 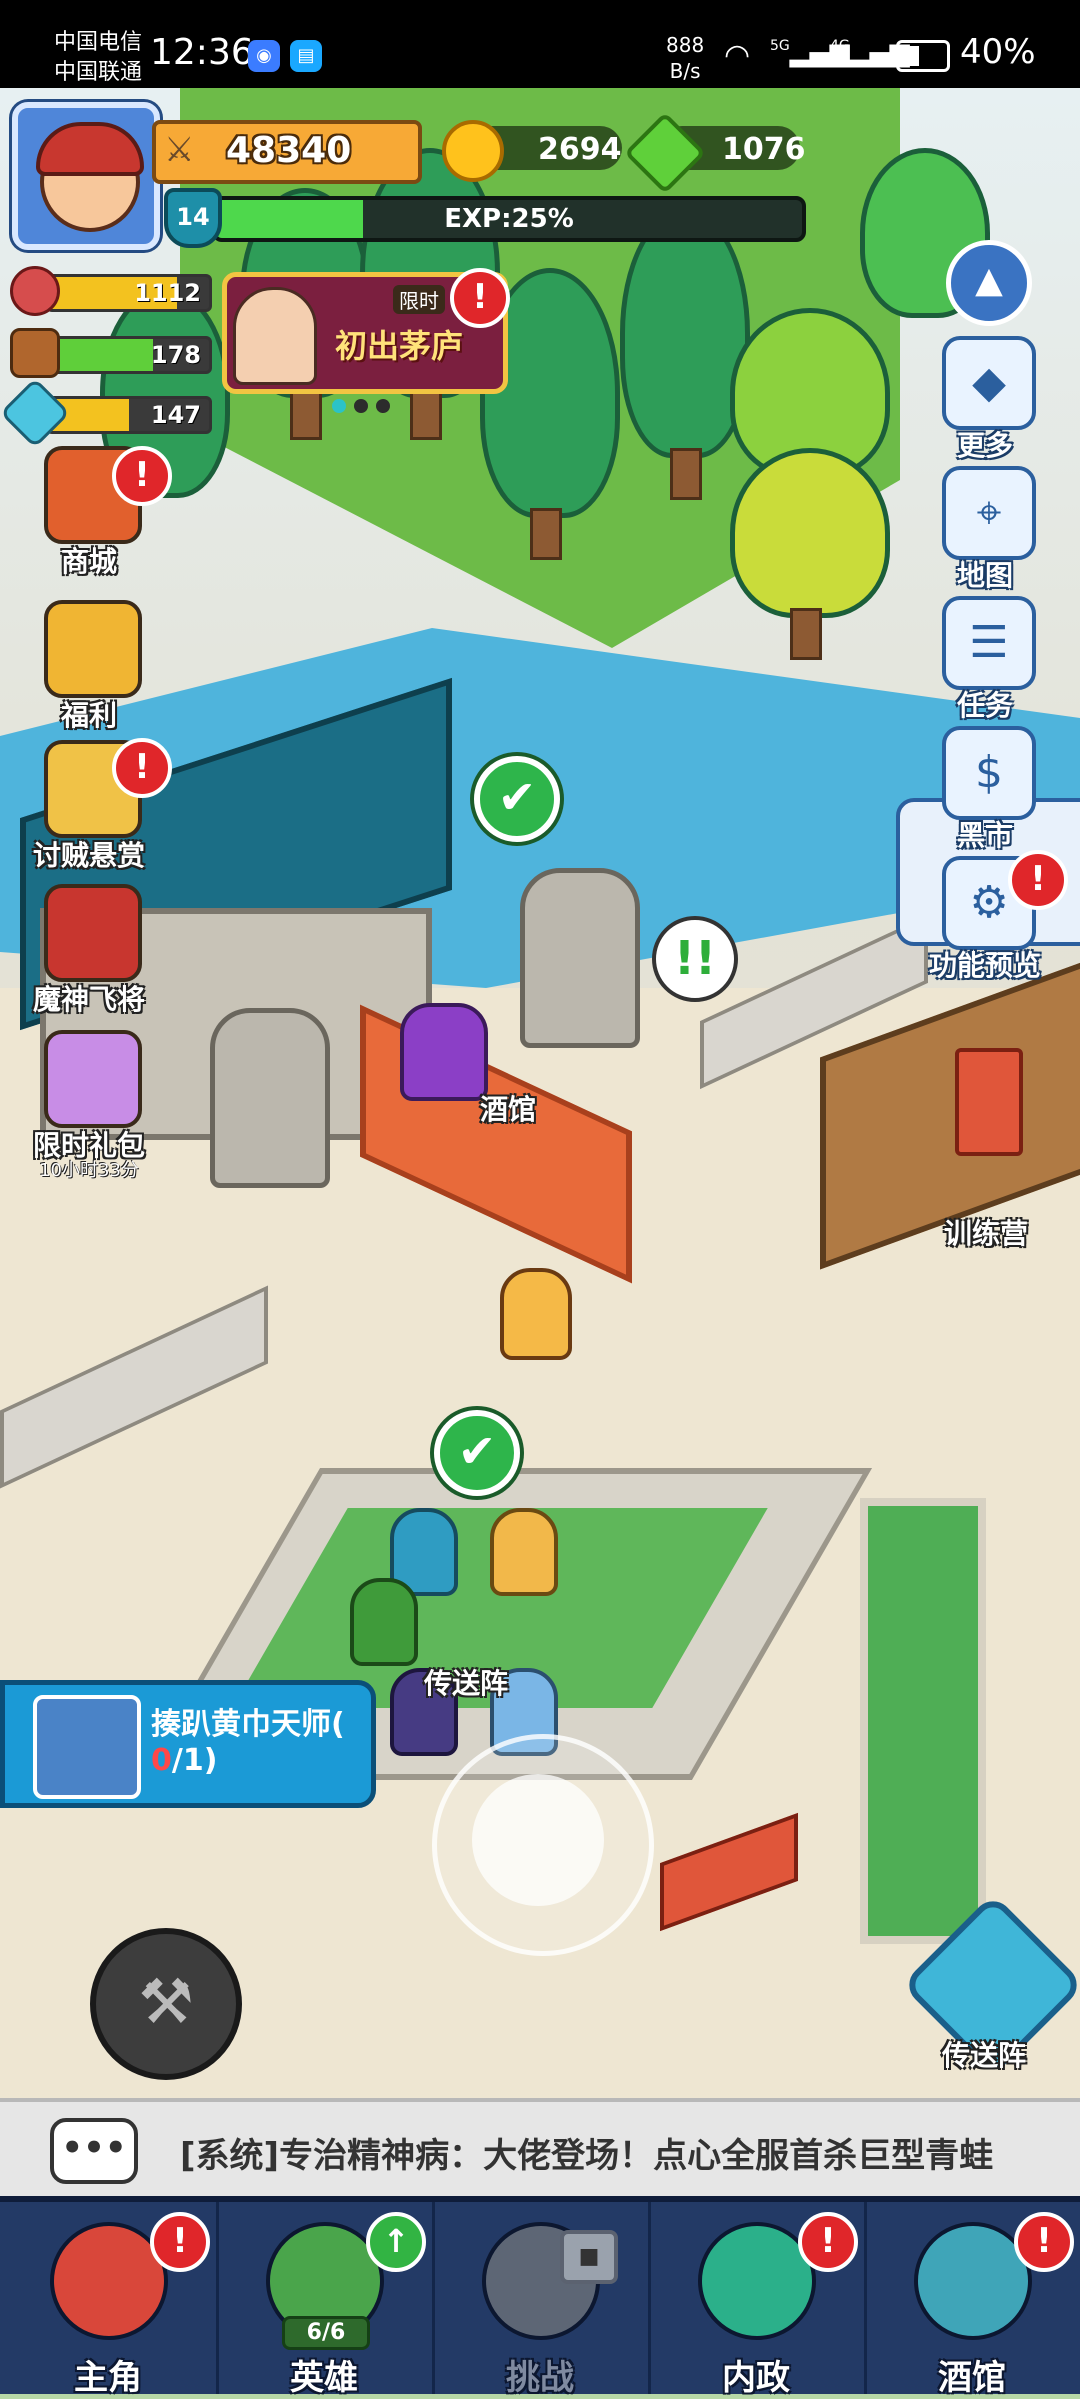 I want to click on lock-icon: ■, so click(x=589, y=2257).